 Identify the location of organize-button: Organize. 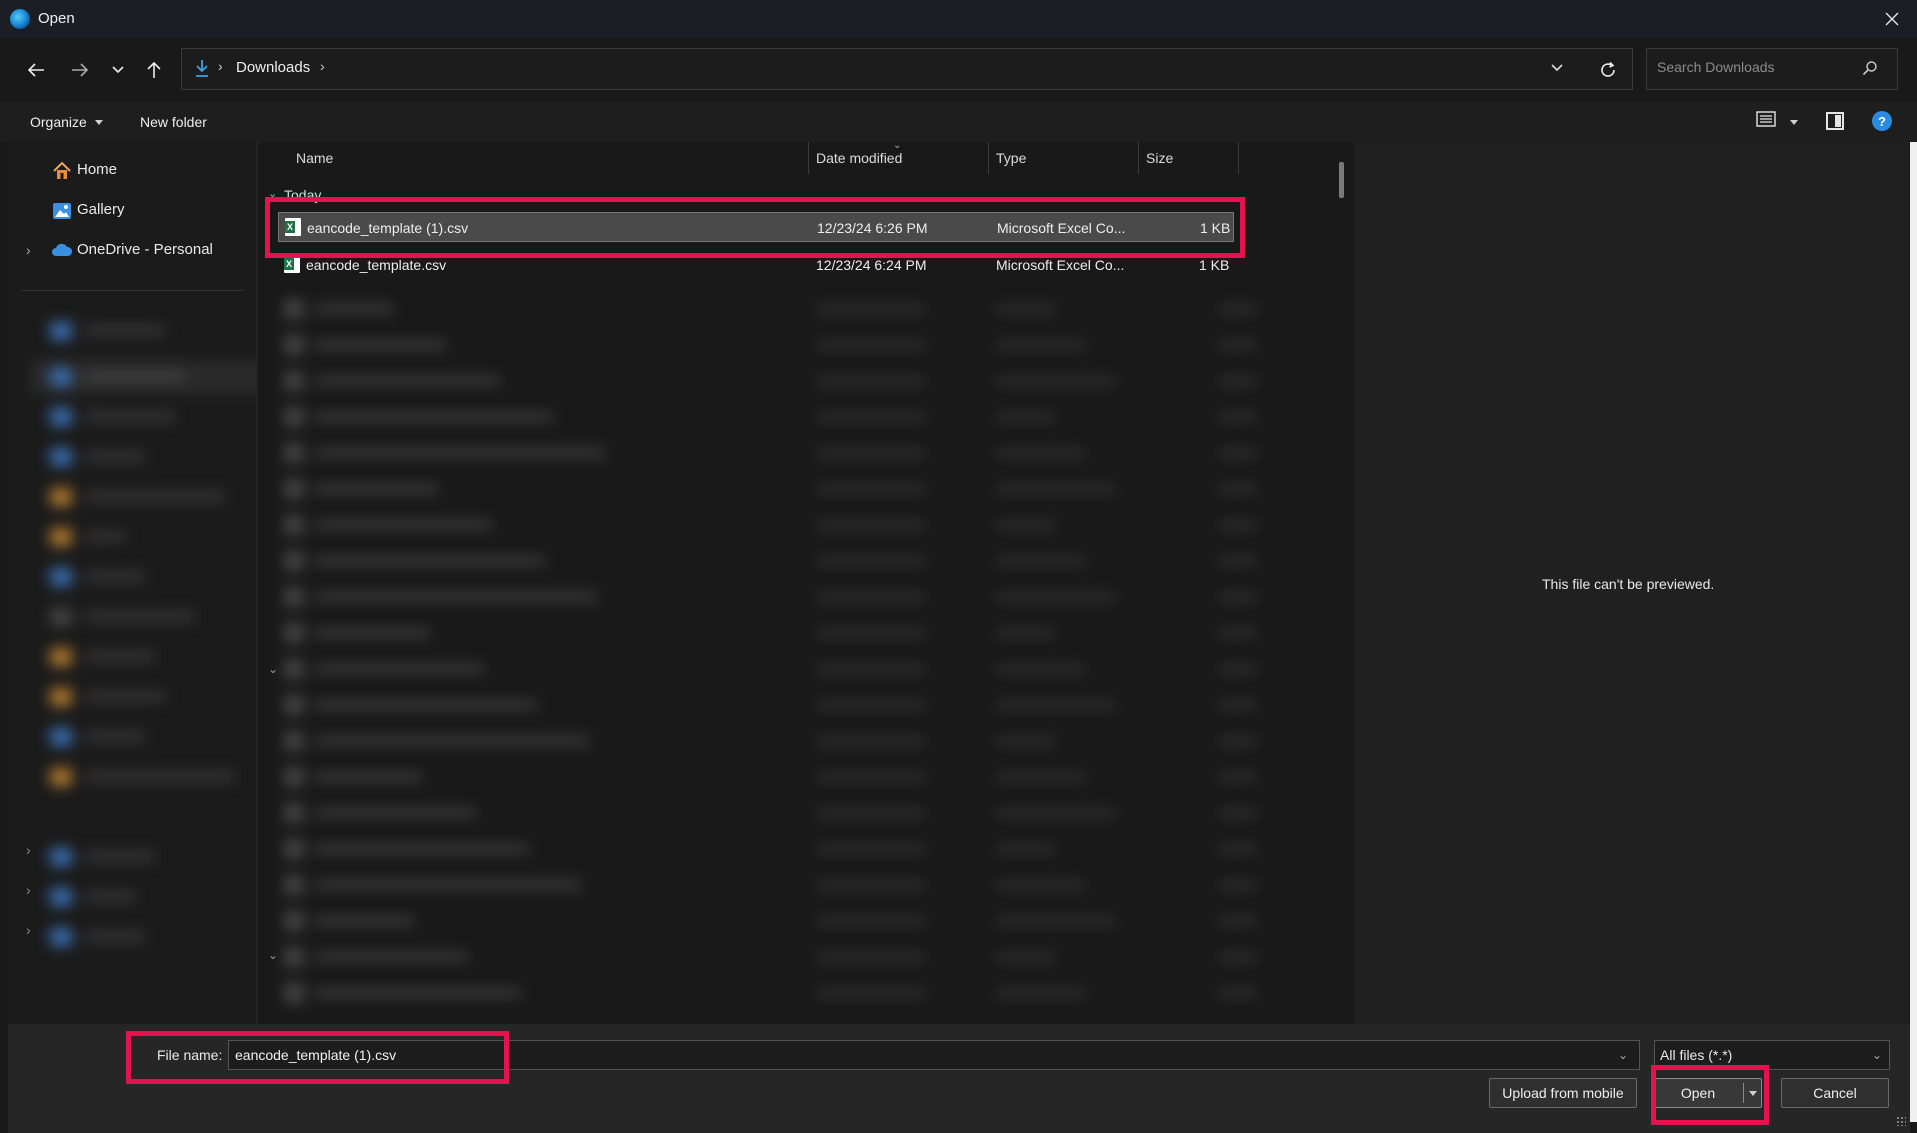
(58, 122).